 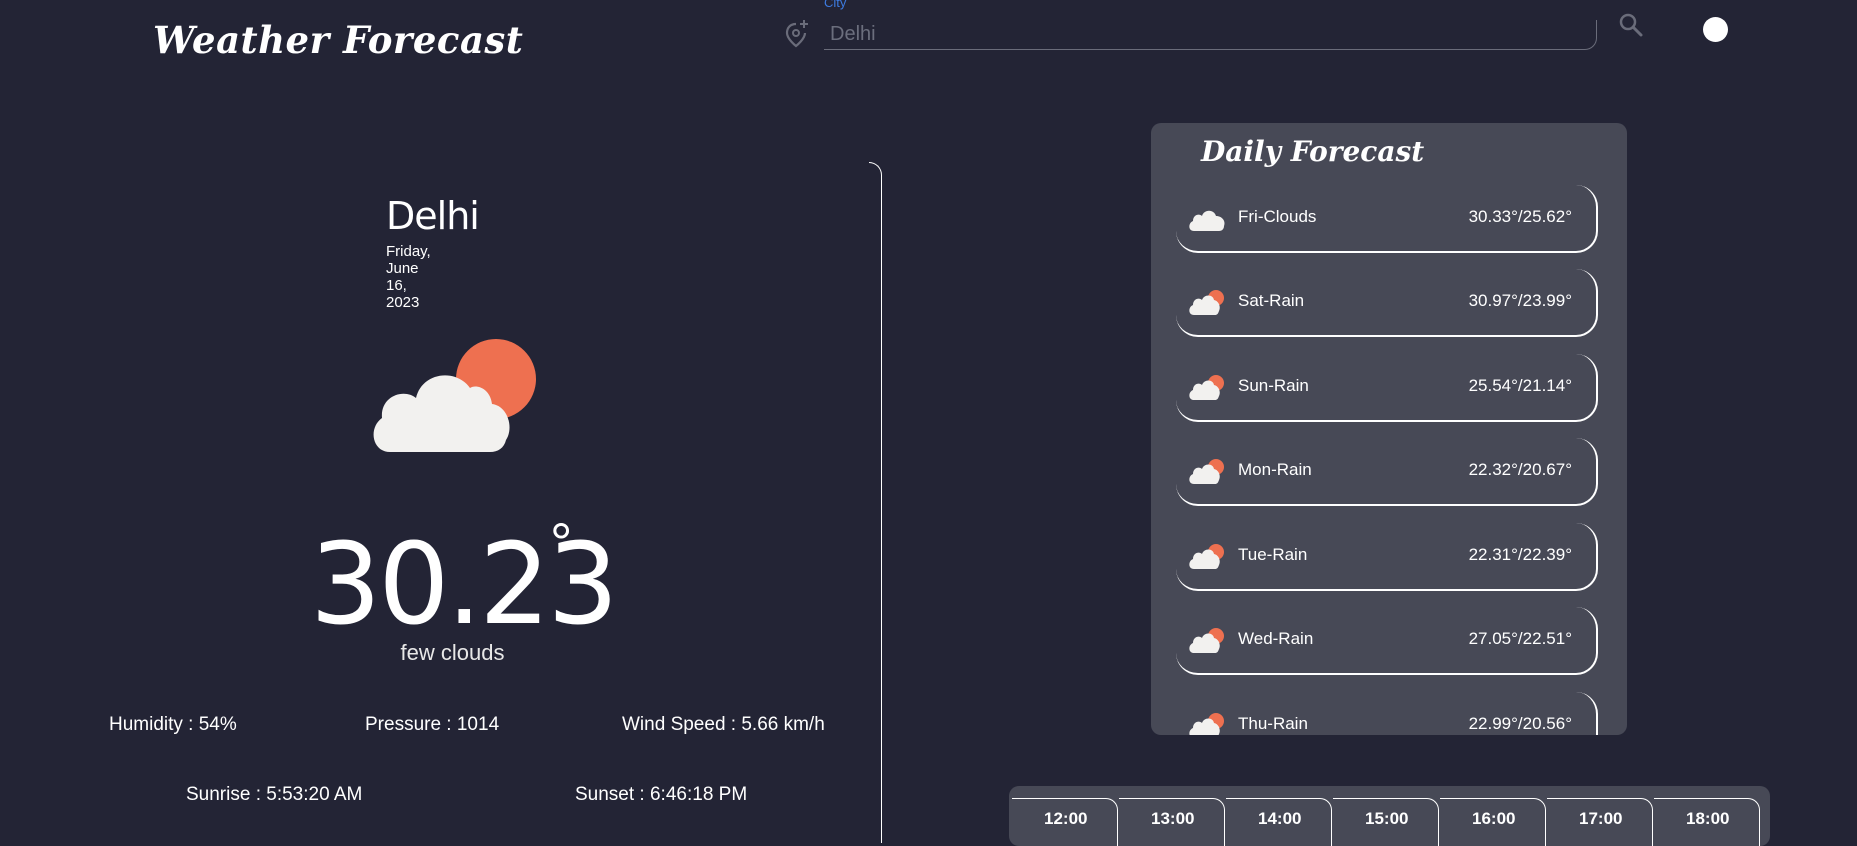 What do you see at coordinates (1601, 818) in the screenshot?
I see `hour-label: 17:00` at bounding box center [1601, 818].